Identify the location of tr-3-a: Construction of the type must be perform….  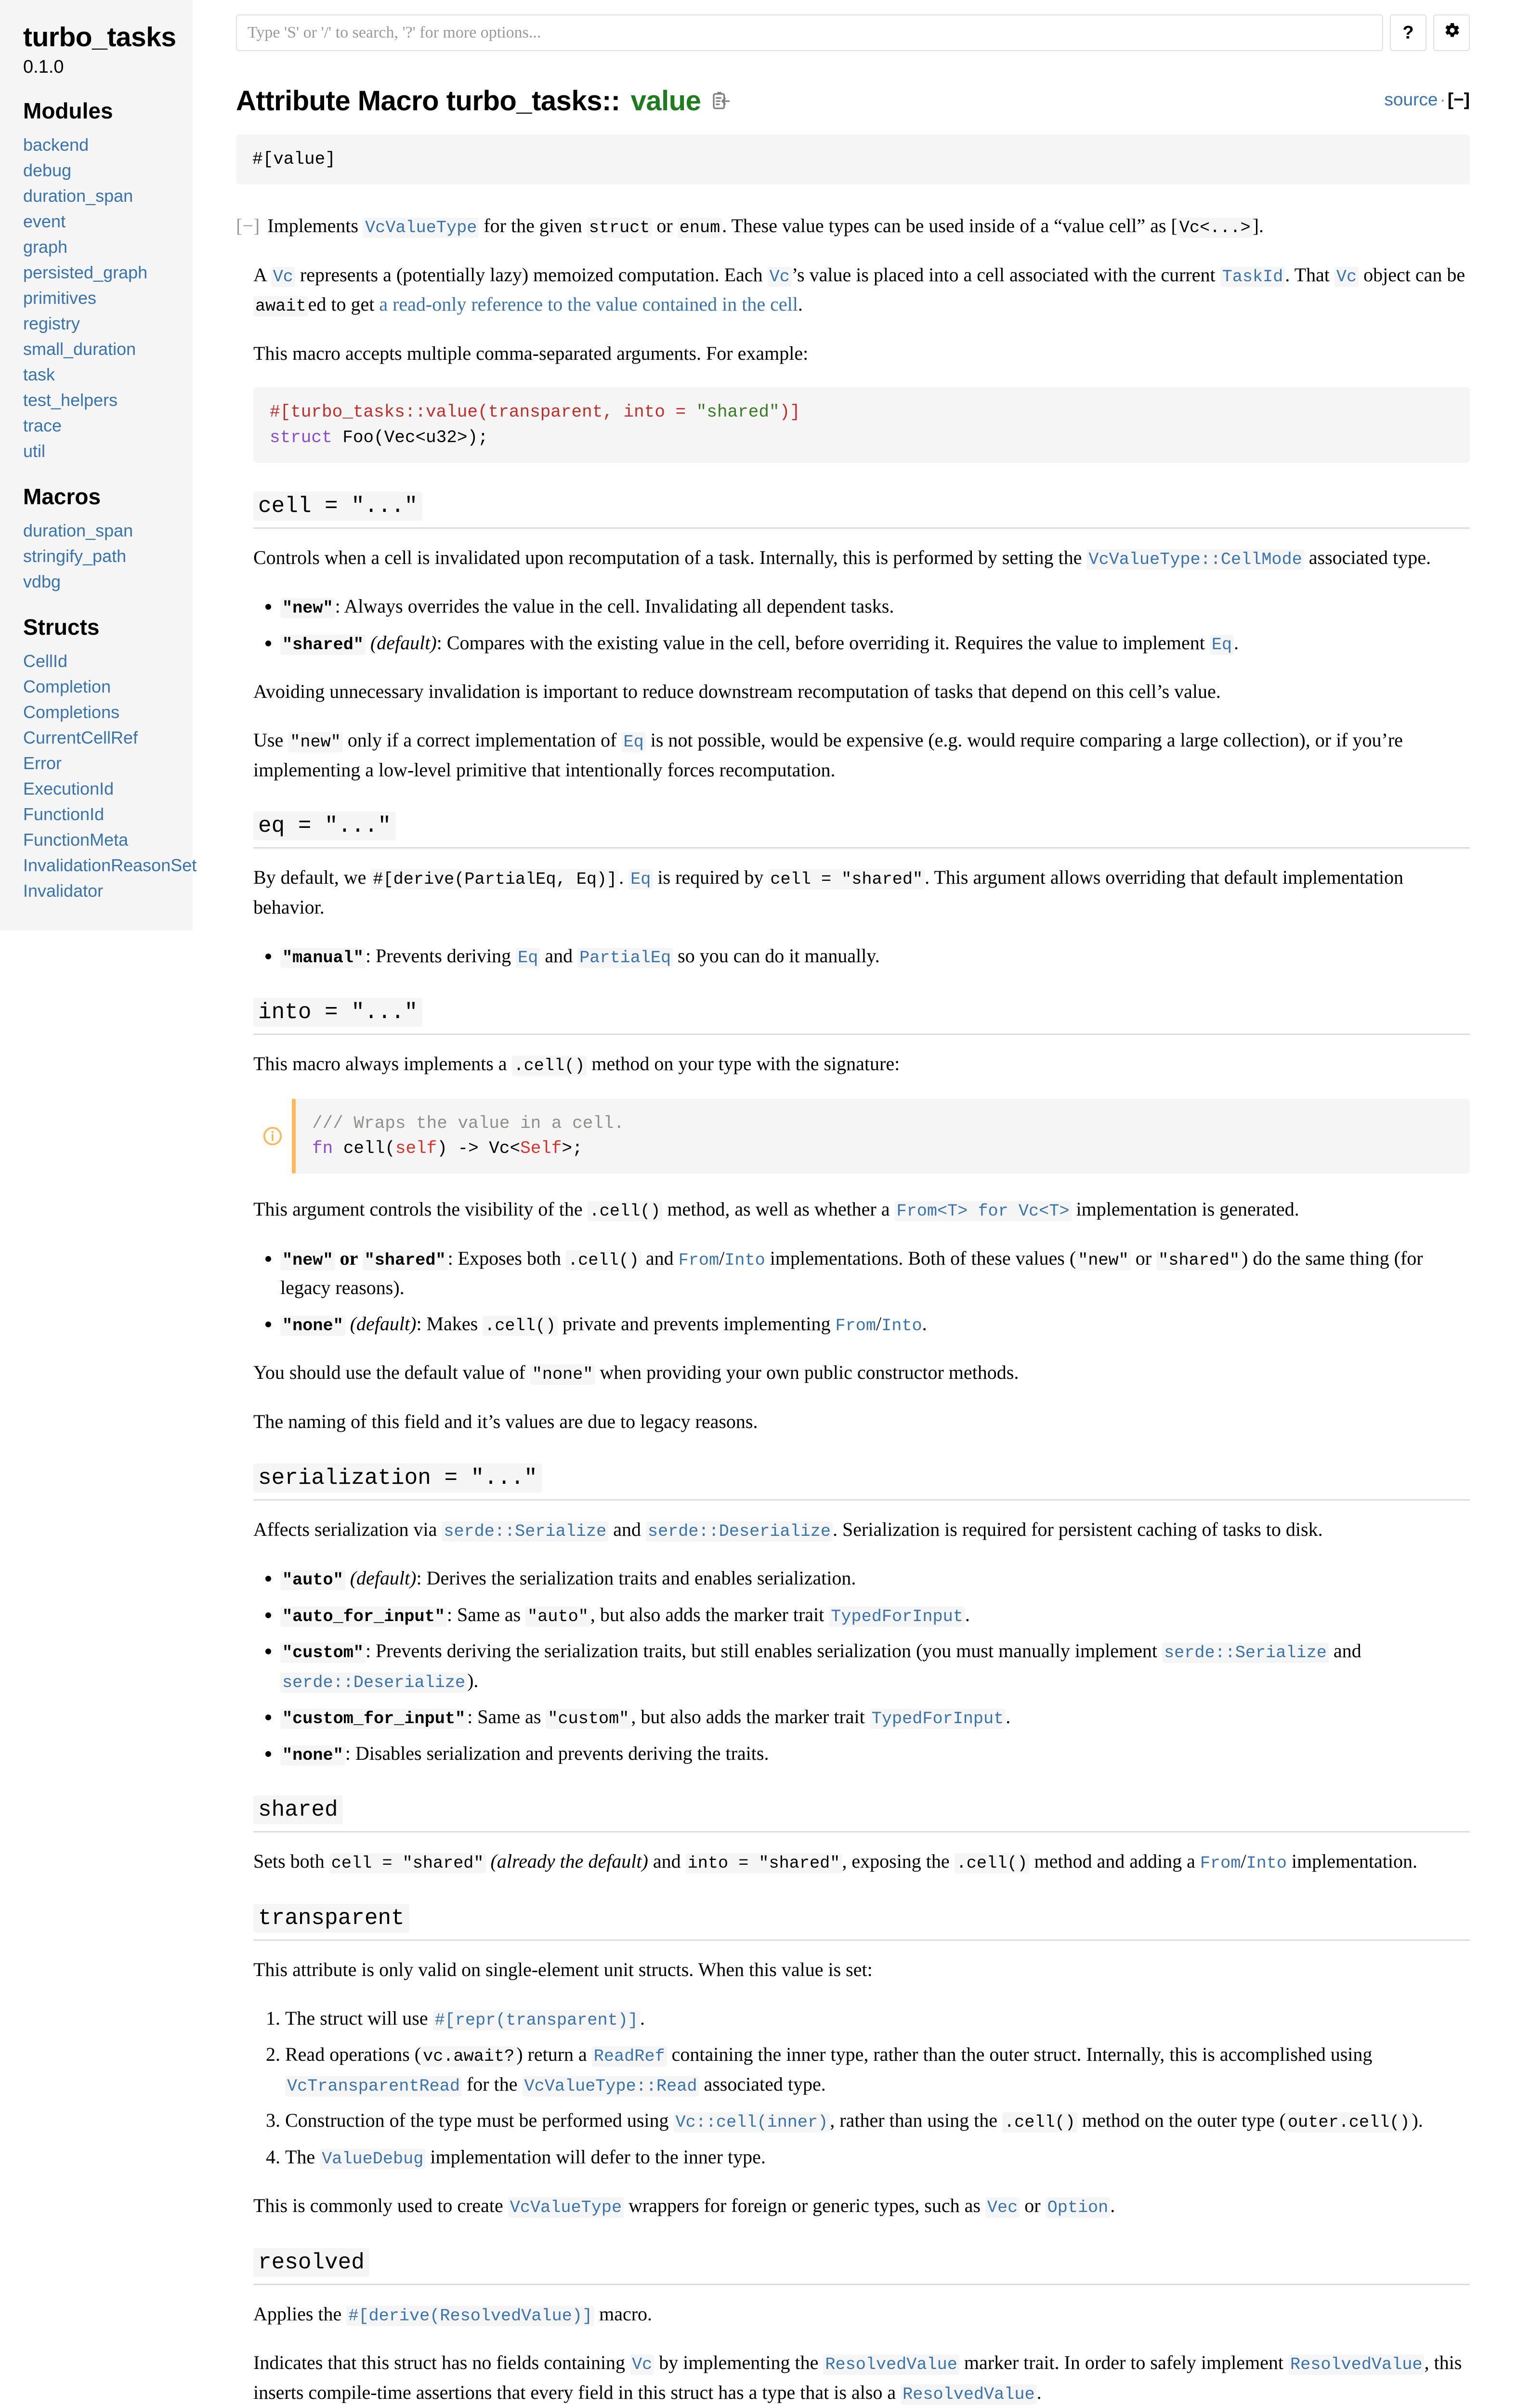
(479, 2120).